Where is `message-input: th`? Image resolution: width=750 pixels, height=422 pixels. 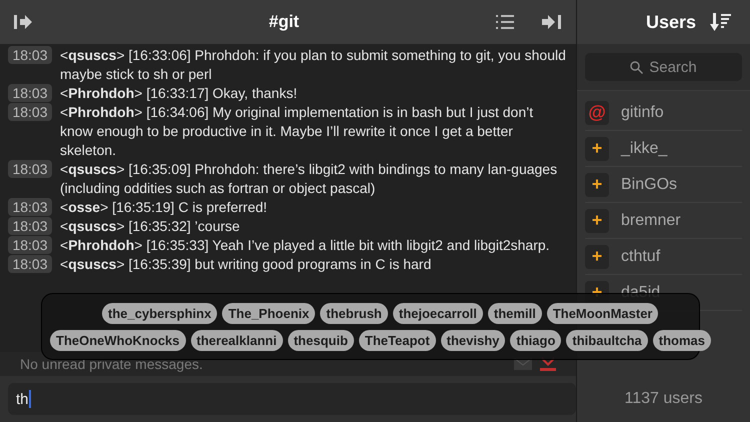
message-input: th is located at coordinates (292, 399).